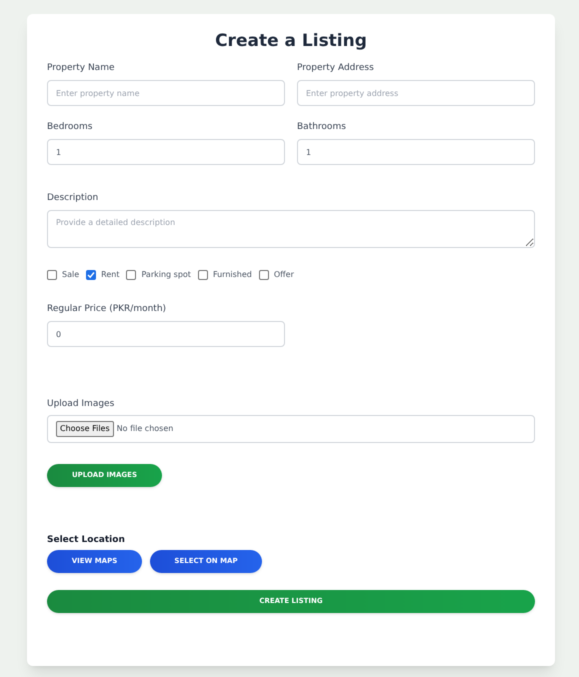  I want to click on field-label: Regular Price (PKR/month), so click(107, 309).